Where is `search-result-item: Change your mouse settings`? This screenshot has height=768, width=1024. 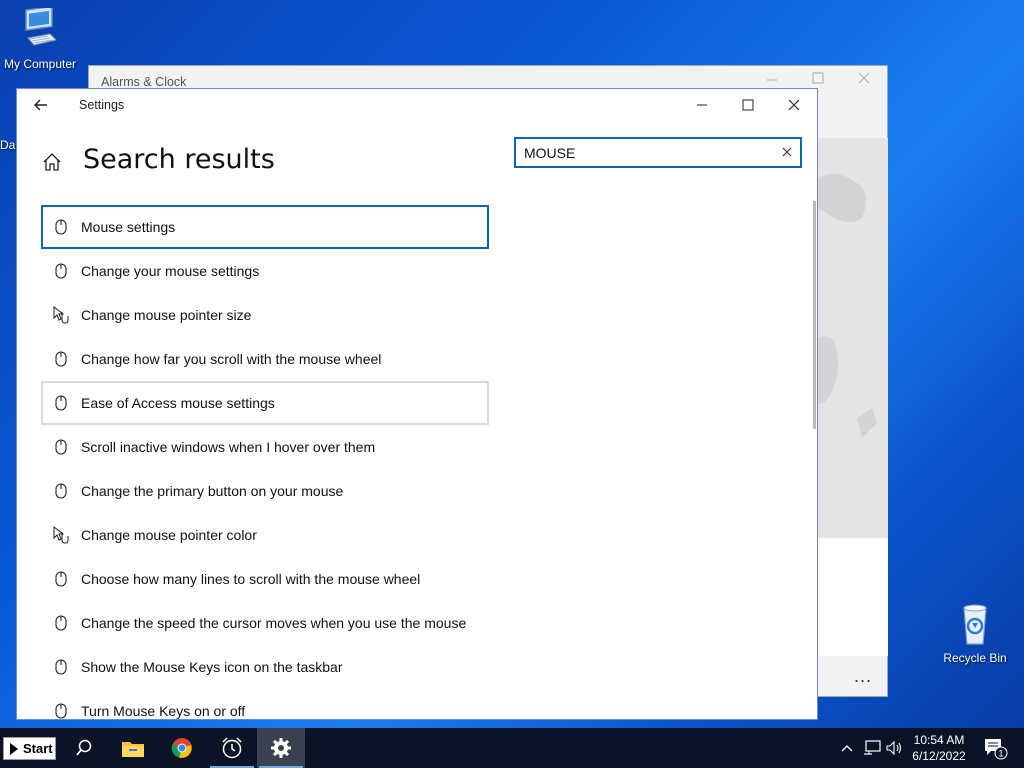 search-result-item: Change your mouse settings is located at coordinates (265, 271).